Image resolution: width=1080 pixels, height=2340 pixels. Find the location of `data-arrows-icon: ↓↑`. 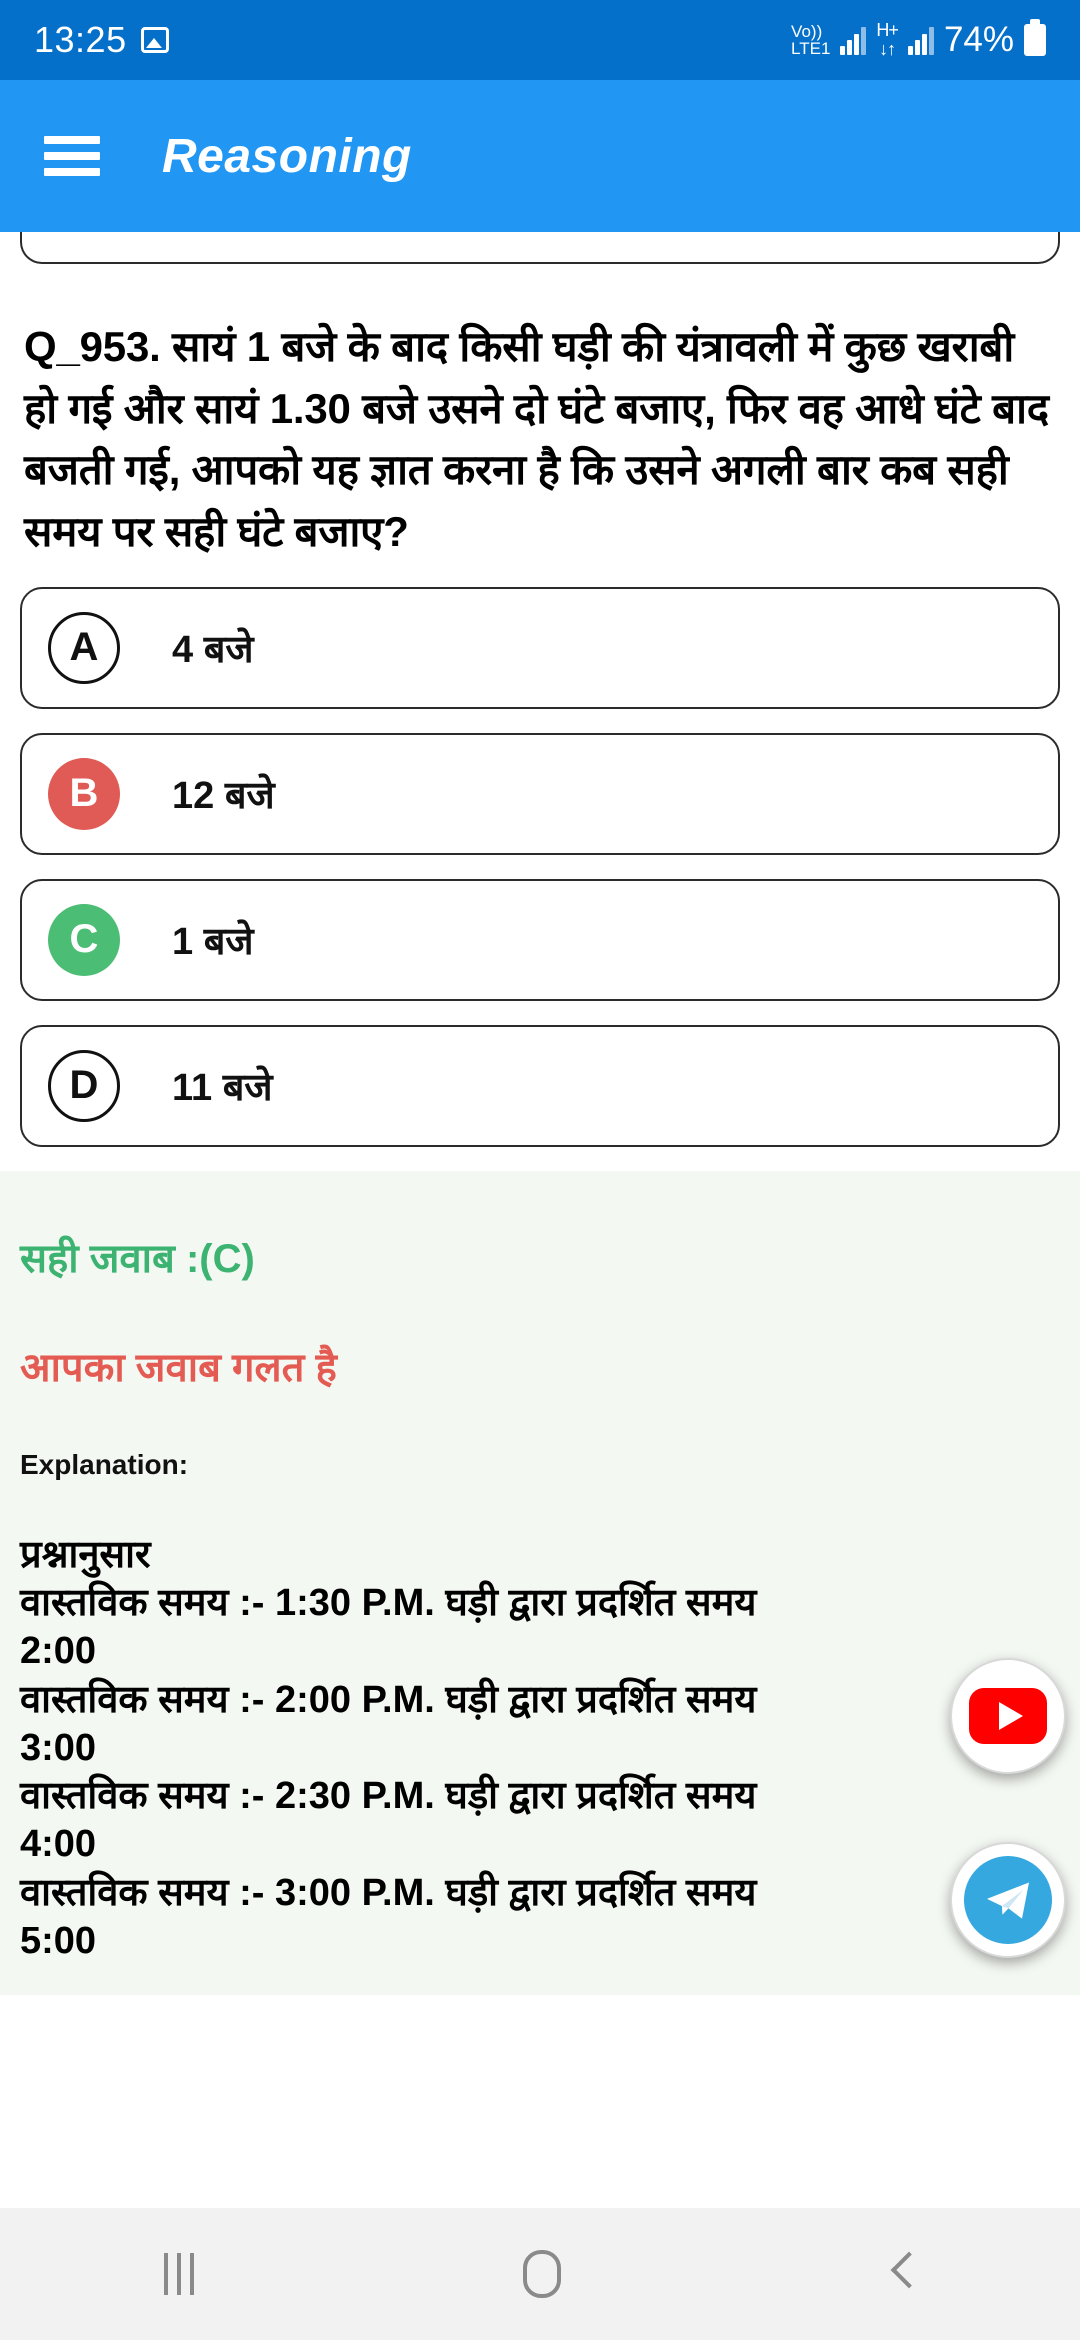

data-arrows-icon: ↓↑ is located at coordinates (887, 49).